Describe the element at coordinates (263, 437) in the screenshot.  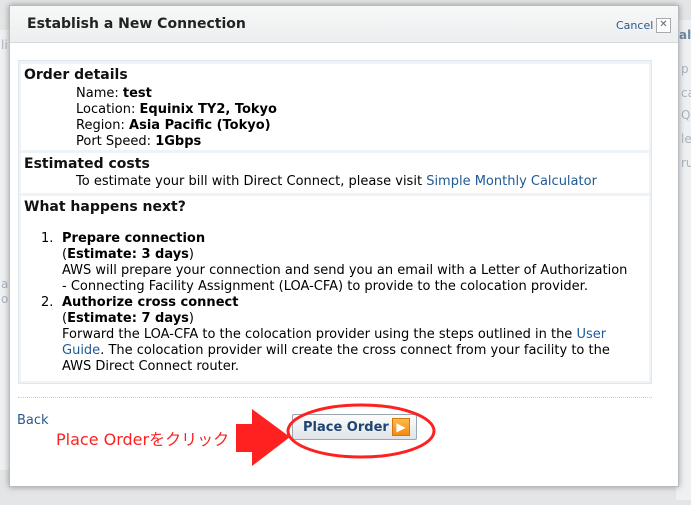
I see `annotation-arrow` at that location.